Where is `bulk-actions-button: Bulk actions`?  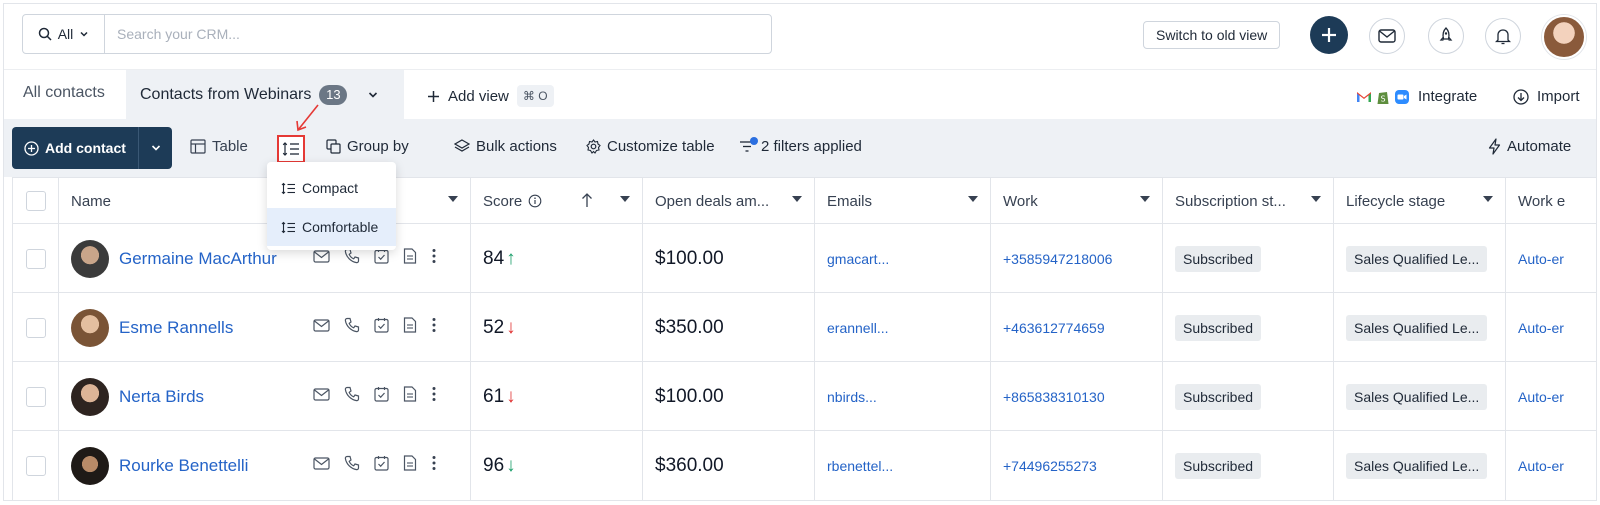
bulk-actions-button: Bulk actions is located at coordinates (505, 146).